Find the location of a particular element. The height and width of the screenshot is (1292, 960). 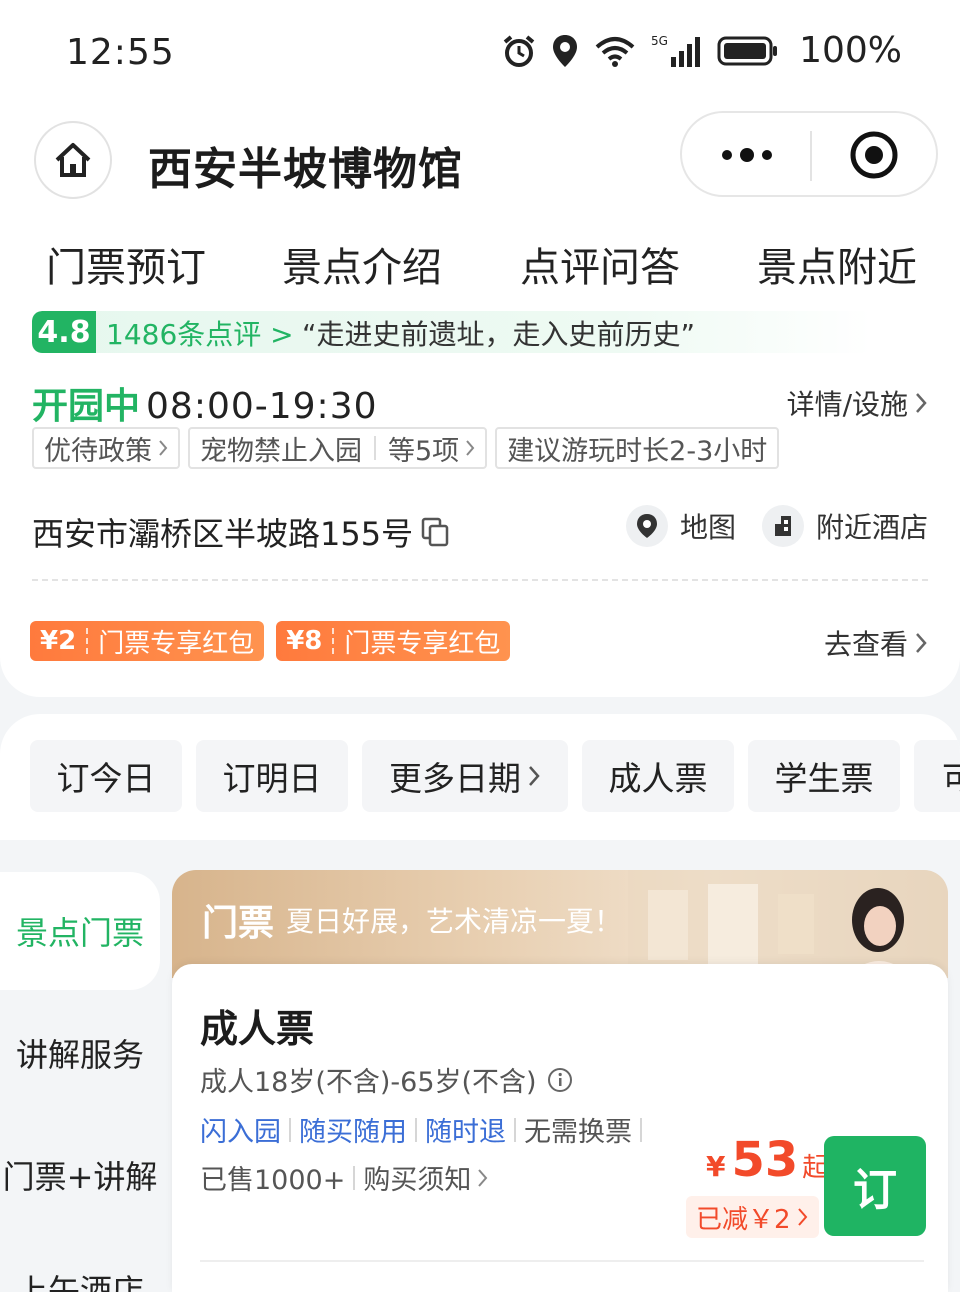

coupon-8: ¥8 门票专享红包 is located at coordinates (393, 641).